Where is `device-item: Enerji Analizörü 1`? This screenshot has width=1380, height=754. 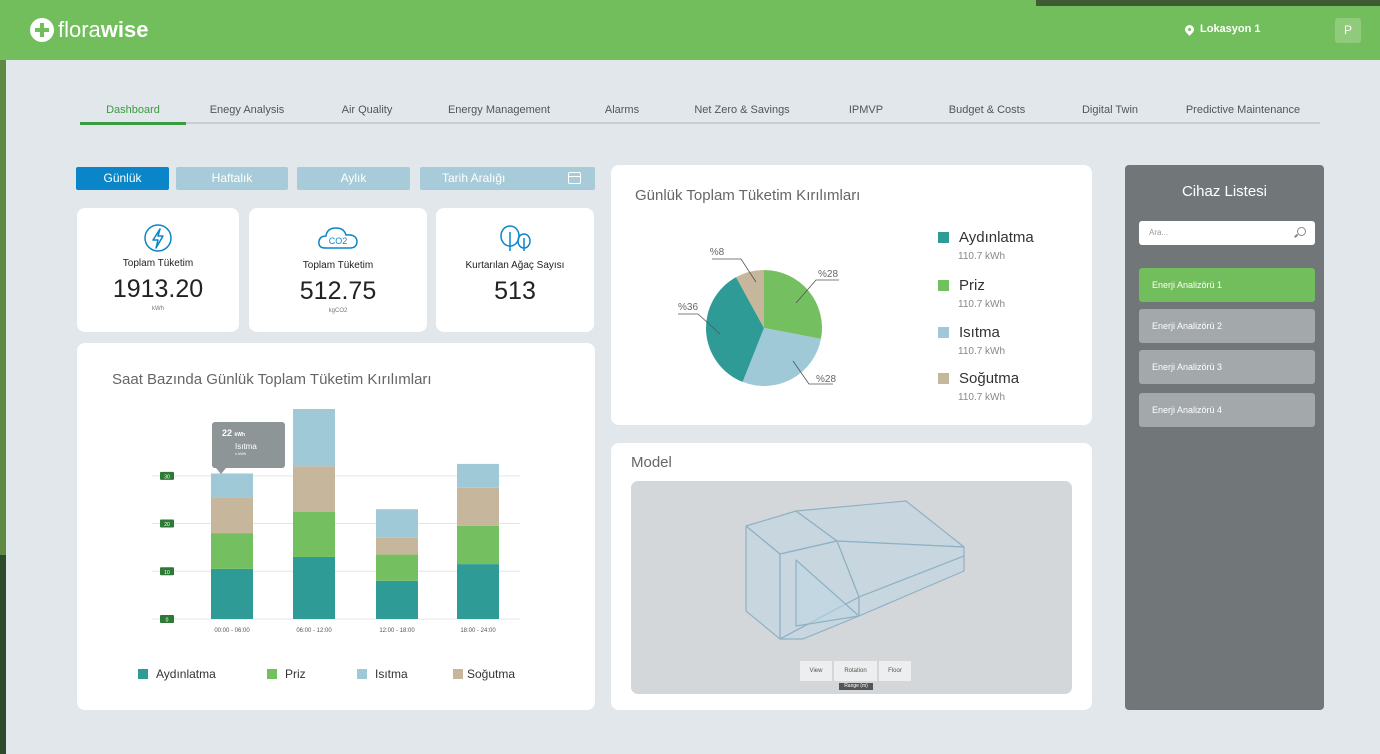
device-item: Enerji Analizörü 1 is located at coordinates (1227, 285).